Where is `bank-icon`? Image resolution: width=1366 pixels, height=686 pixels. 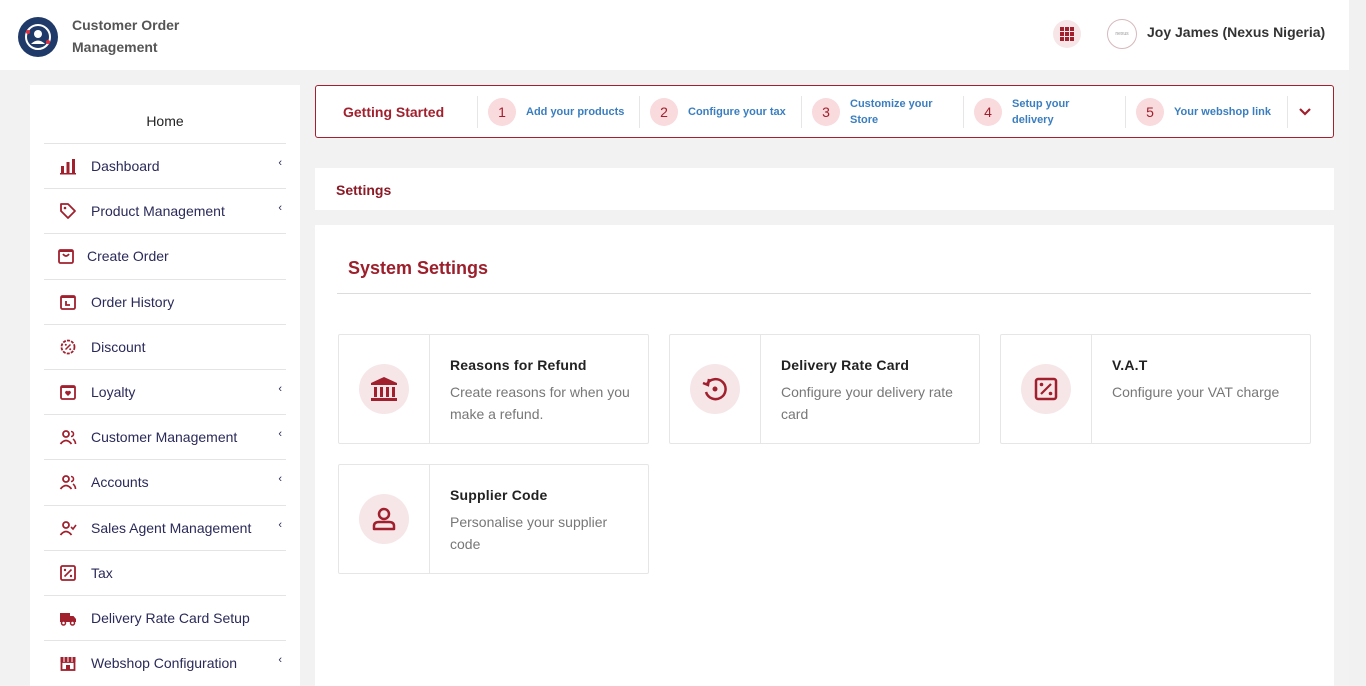
bank-icon is located at coordinates (384, 389).